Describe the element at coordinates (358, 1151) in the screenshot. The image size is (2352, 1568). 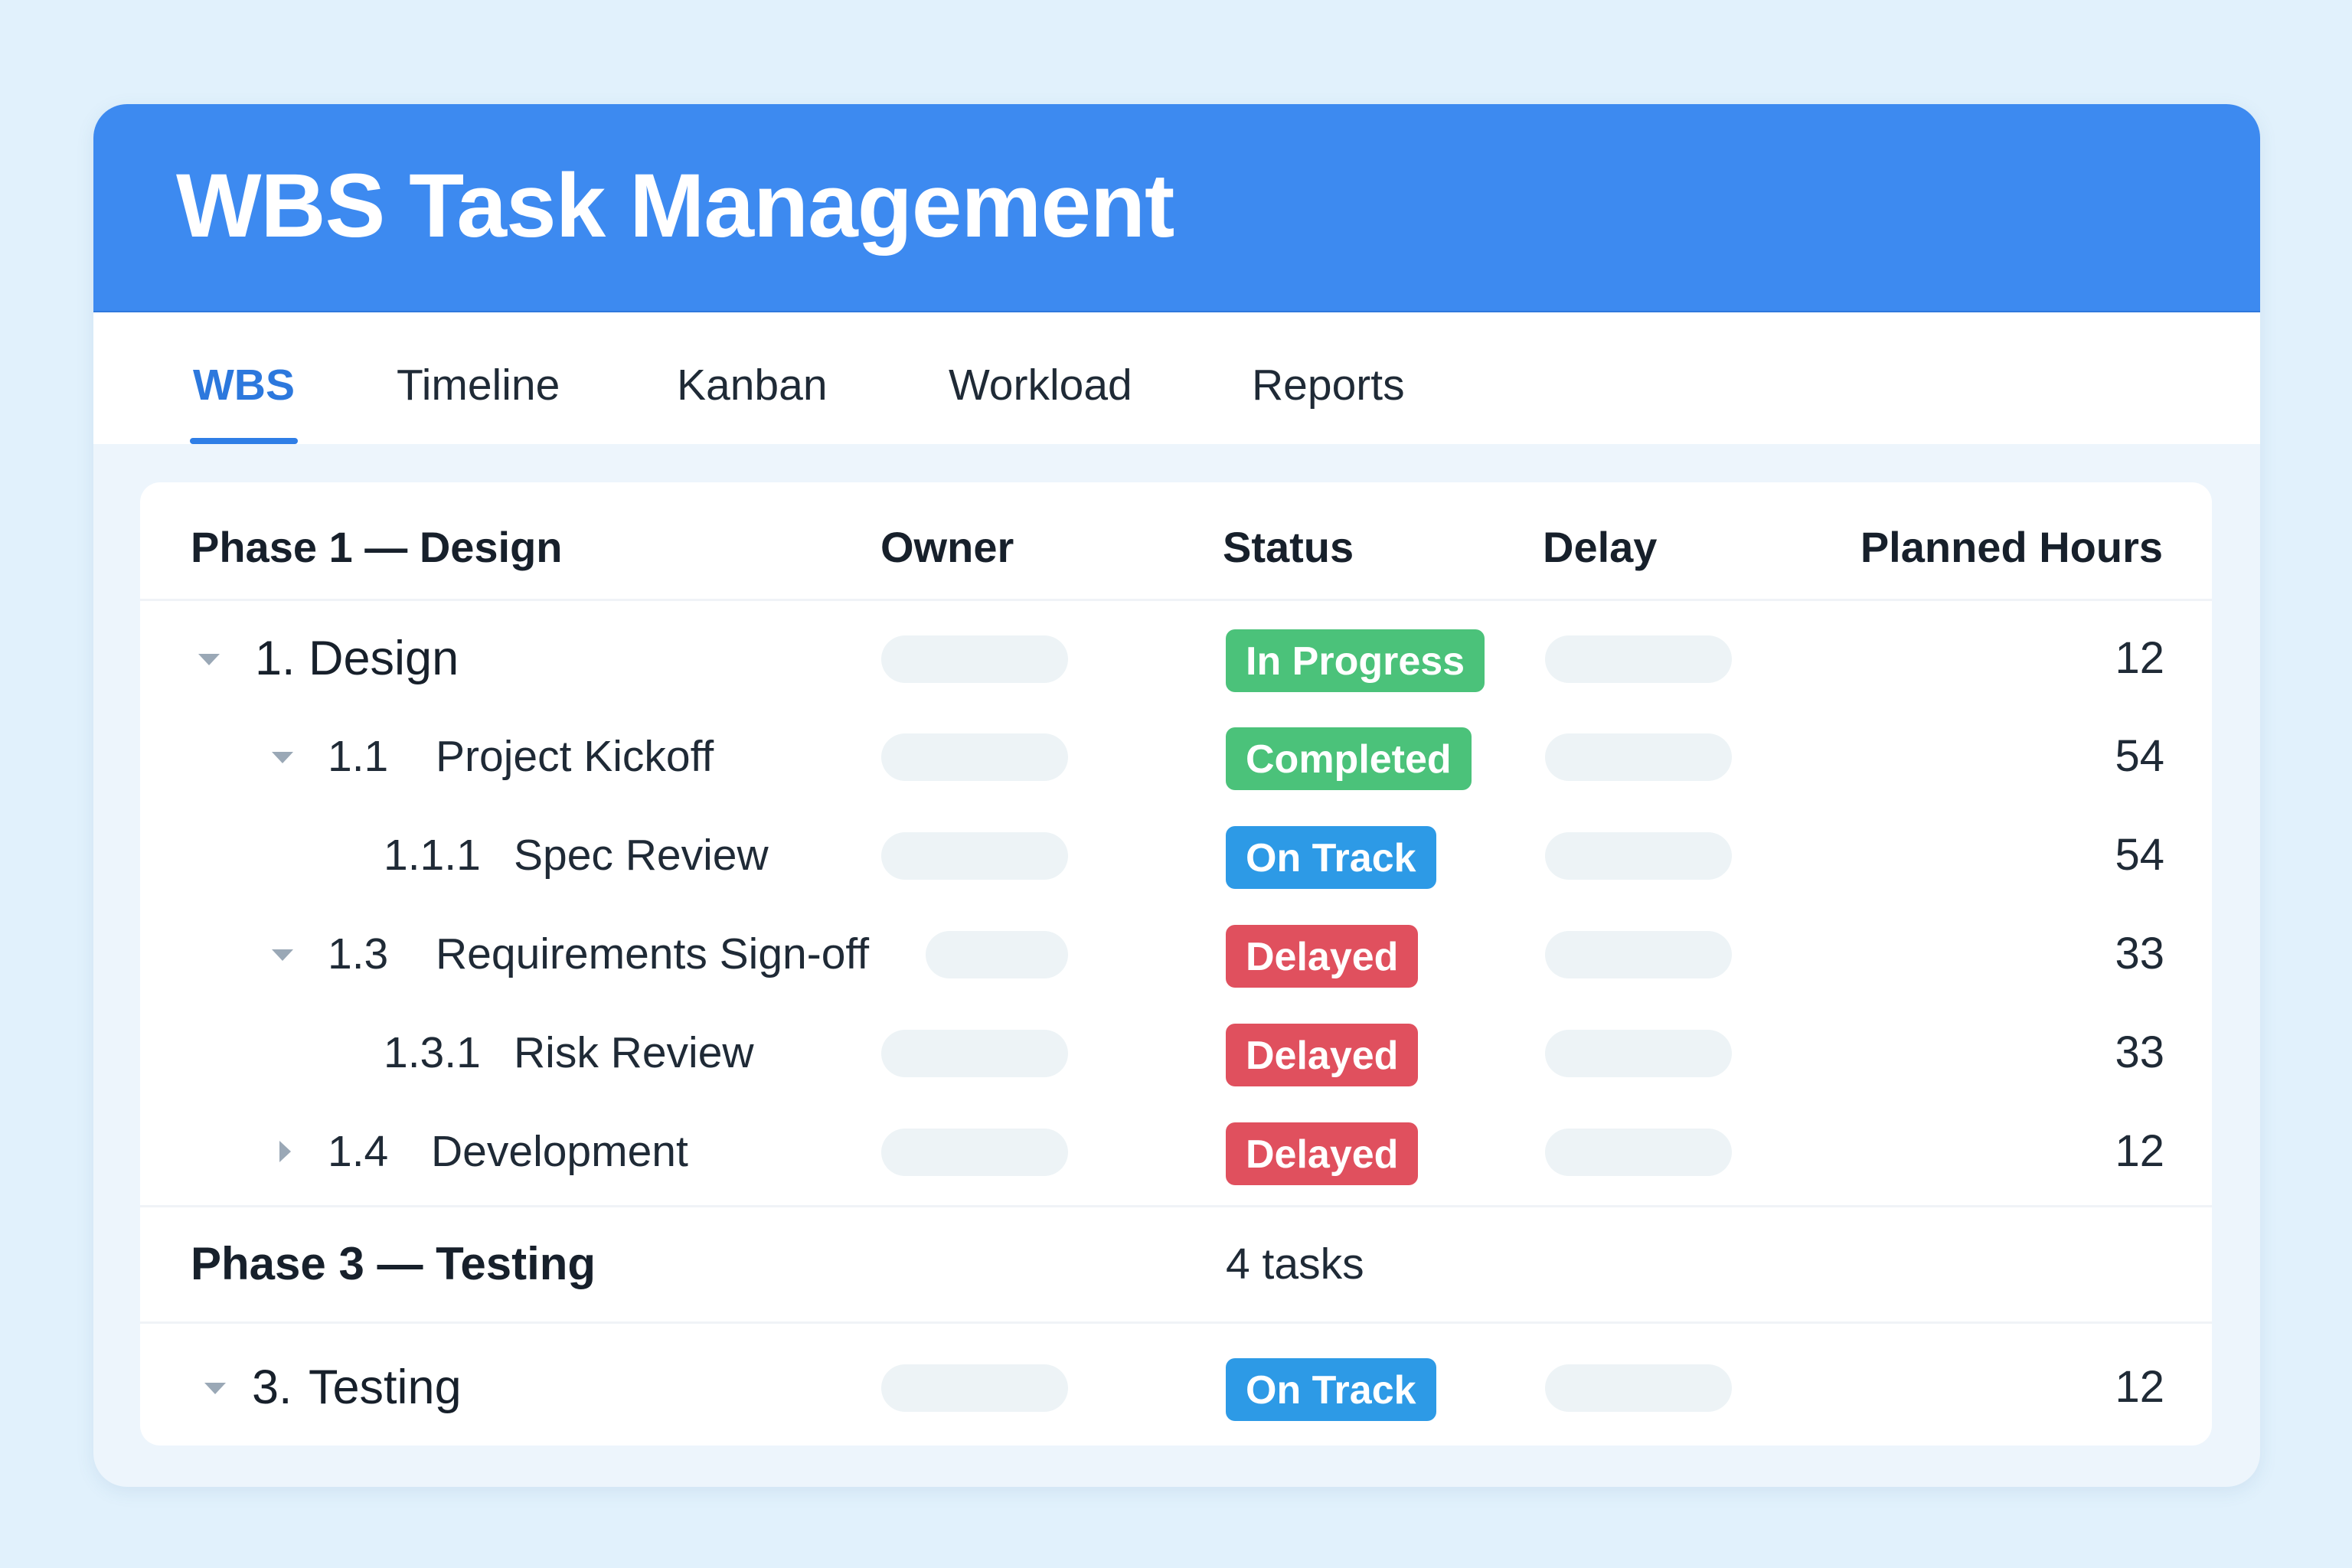
I see `task-number: 1.4` at that location.